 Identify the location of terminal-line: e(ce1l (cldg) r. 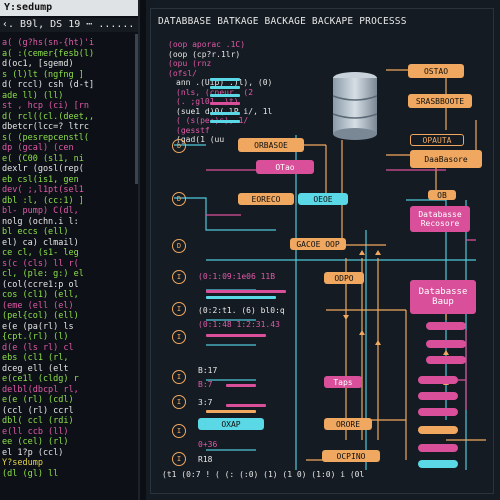
(40, 379).